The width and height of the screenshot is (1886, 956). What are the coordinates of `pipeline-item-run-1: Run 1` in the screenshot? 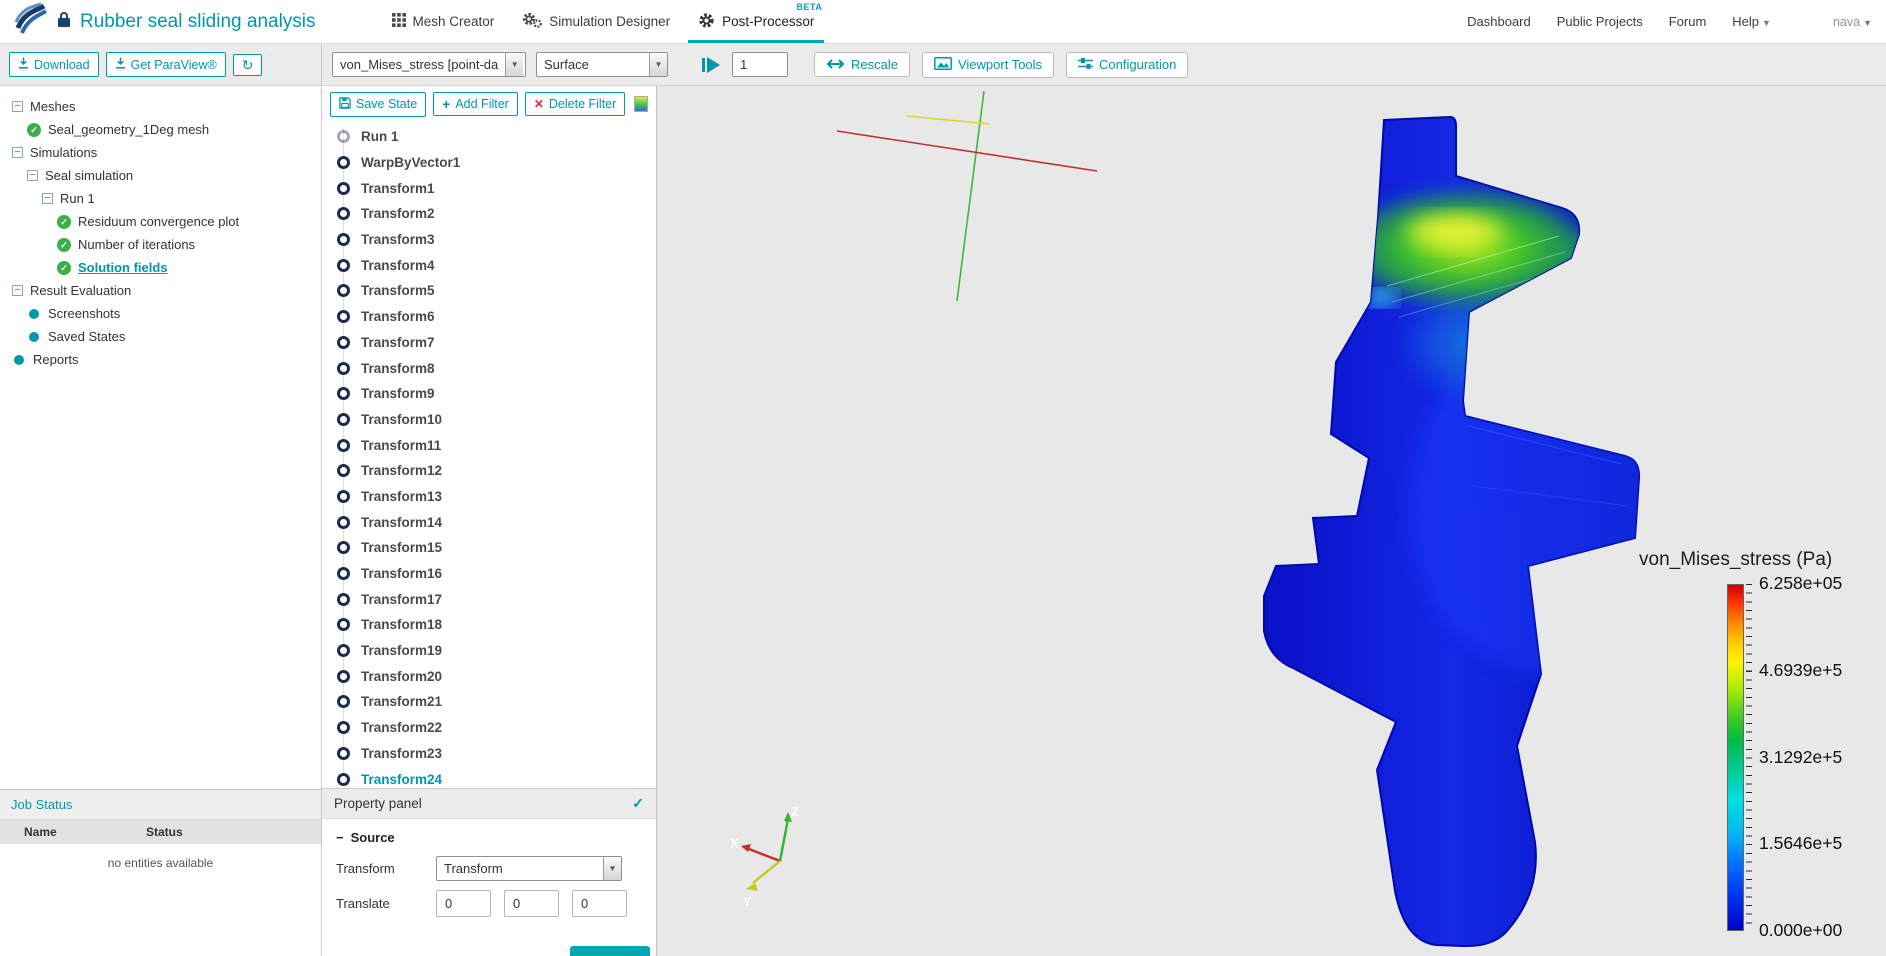 It's located at (489, 137).